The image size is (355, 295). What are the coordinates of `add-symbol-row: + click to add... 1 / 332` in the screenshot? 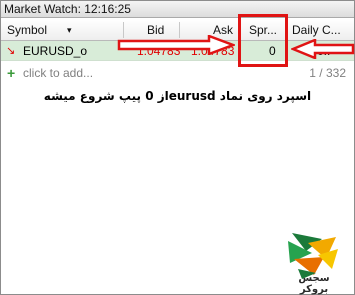 It's located at (177, 73).